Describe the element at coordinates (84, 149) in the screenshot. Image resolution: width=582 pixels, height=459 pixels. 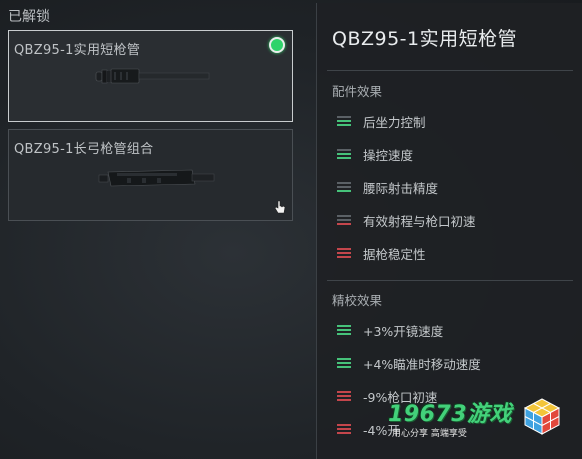
I see `card-title: QBZ95-1长弓枪管组合` at that location.